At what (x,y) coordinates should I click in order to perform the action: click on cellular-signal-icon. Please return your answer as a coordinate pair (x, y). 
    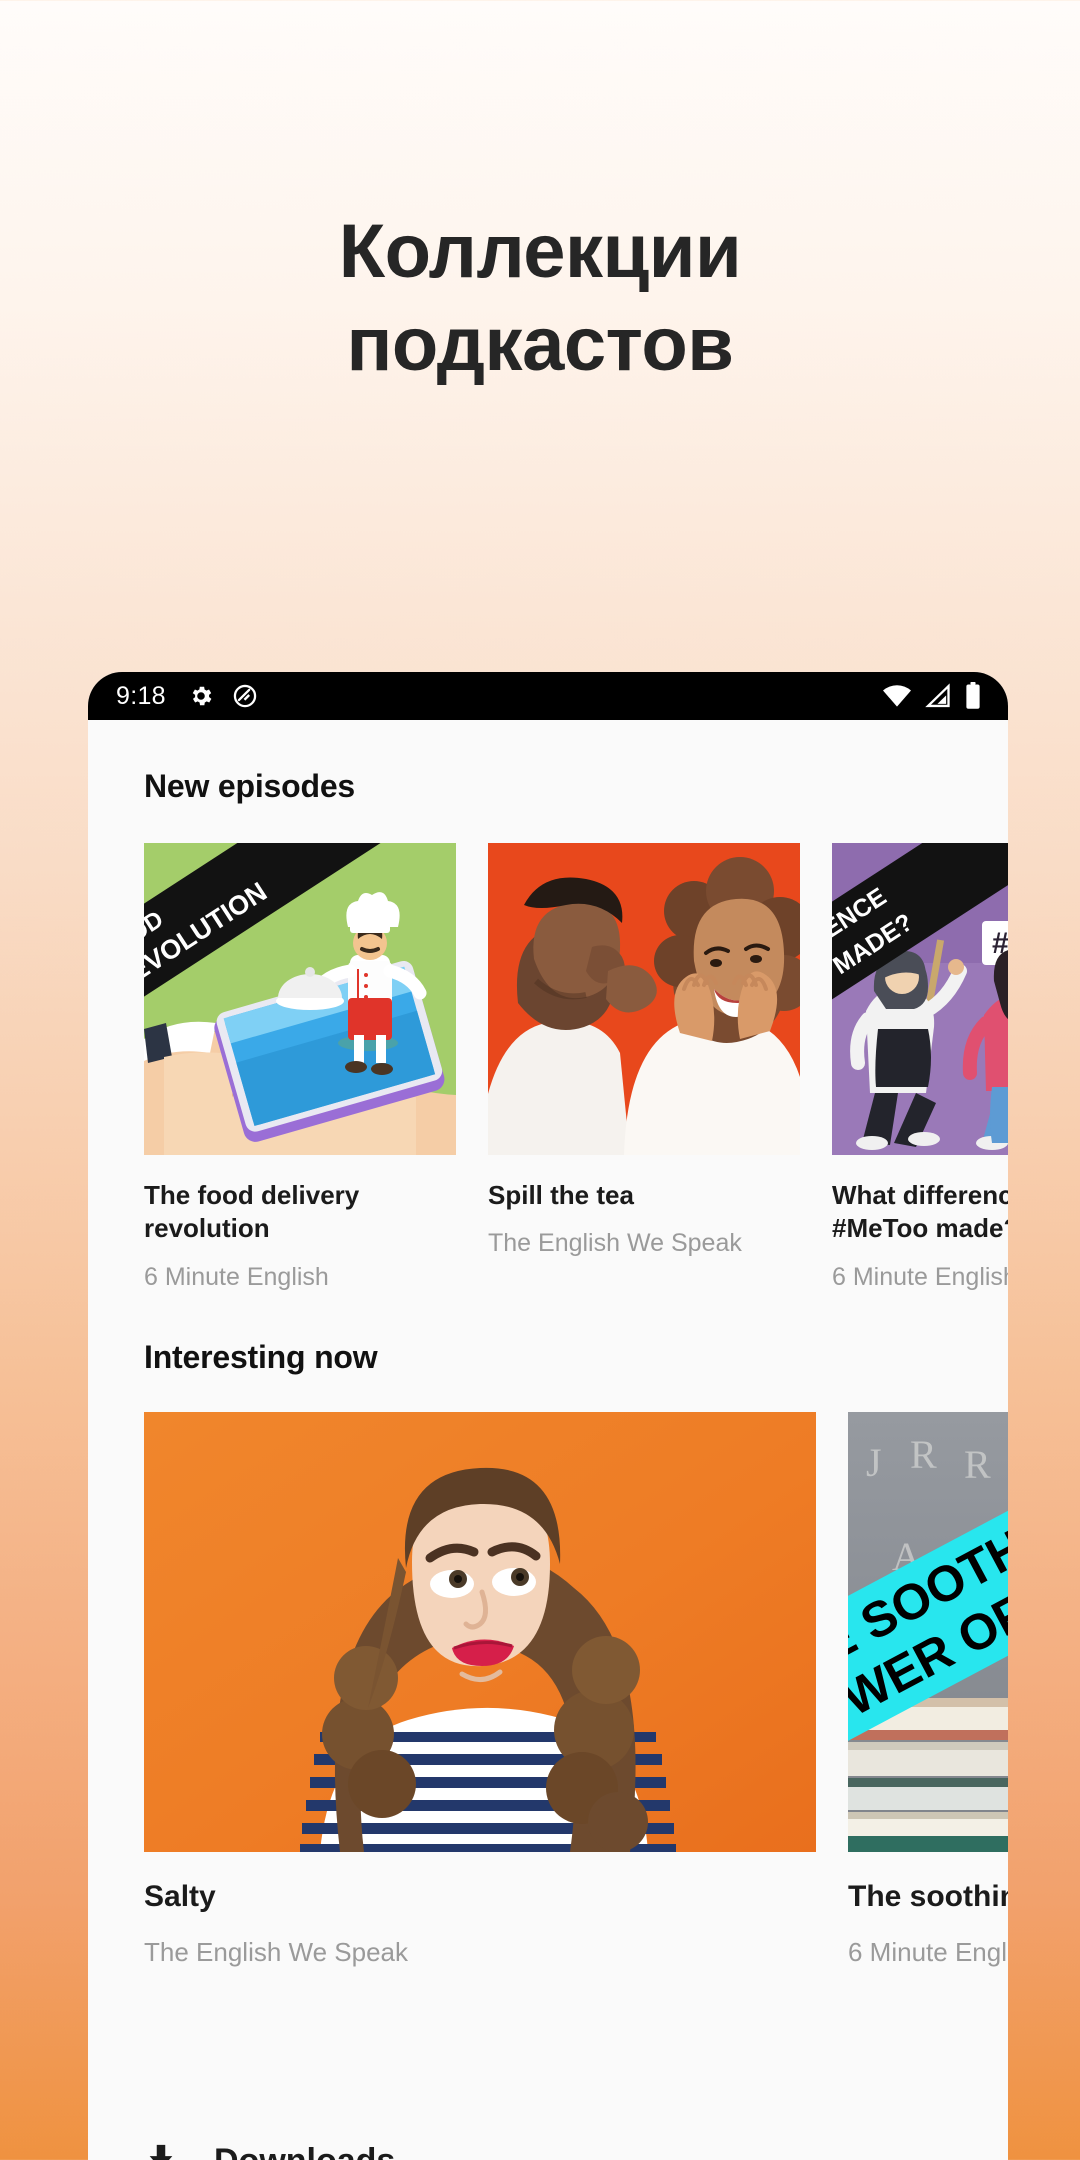
    Looking at the image, I should click on (938, 696).